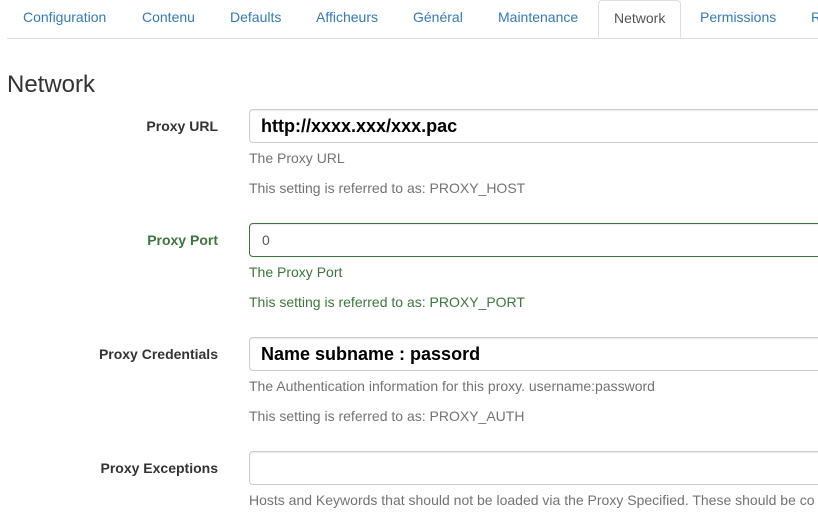 This screenshot has width=818, height=514. Describe the element at coordinates (182, 126) in the screenshot. I see `proxy-url-label: Proxy URL` at that location.